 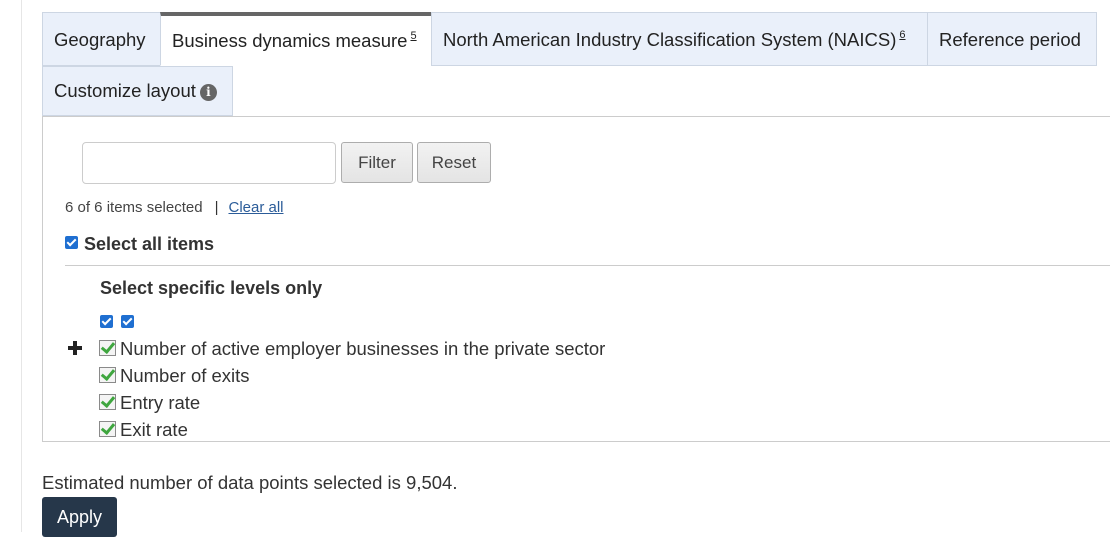 I want to click on tree-item: Entry rate, so click(x=335, y=402).